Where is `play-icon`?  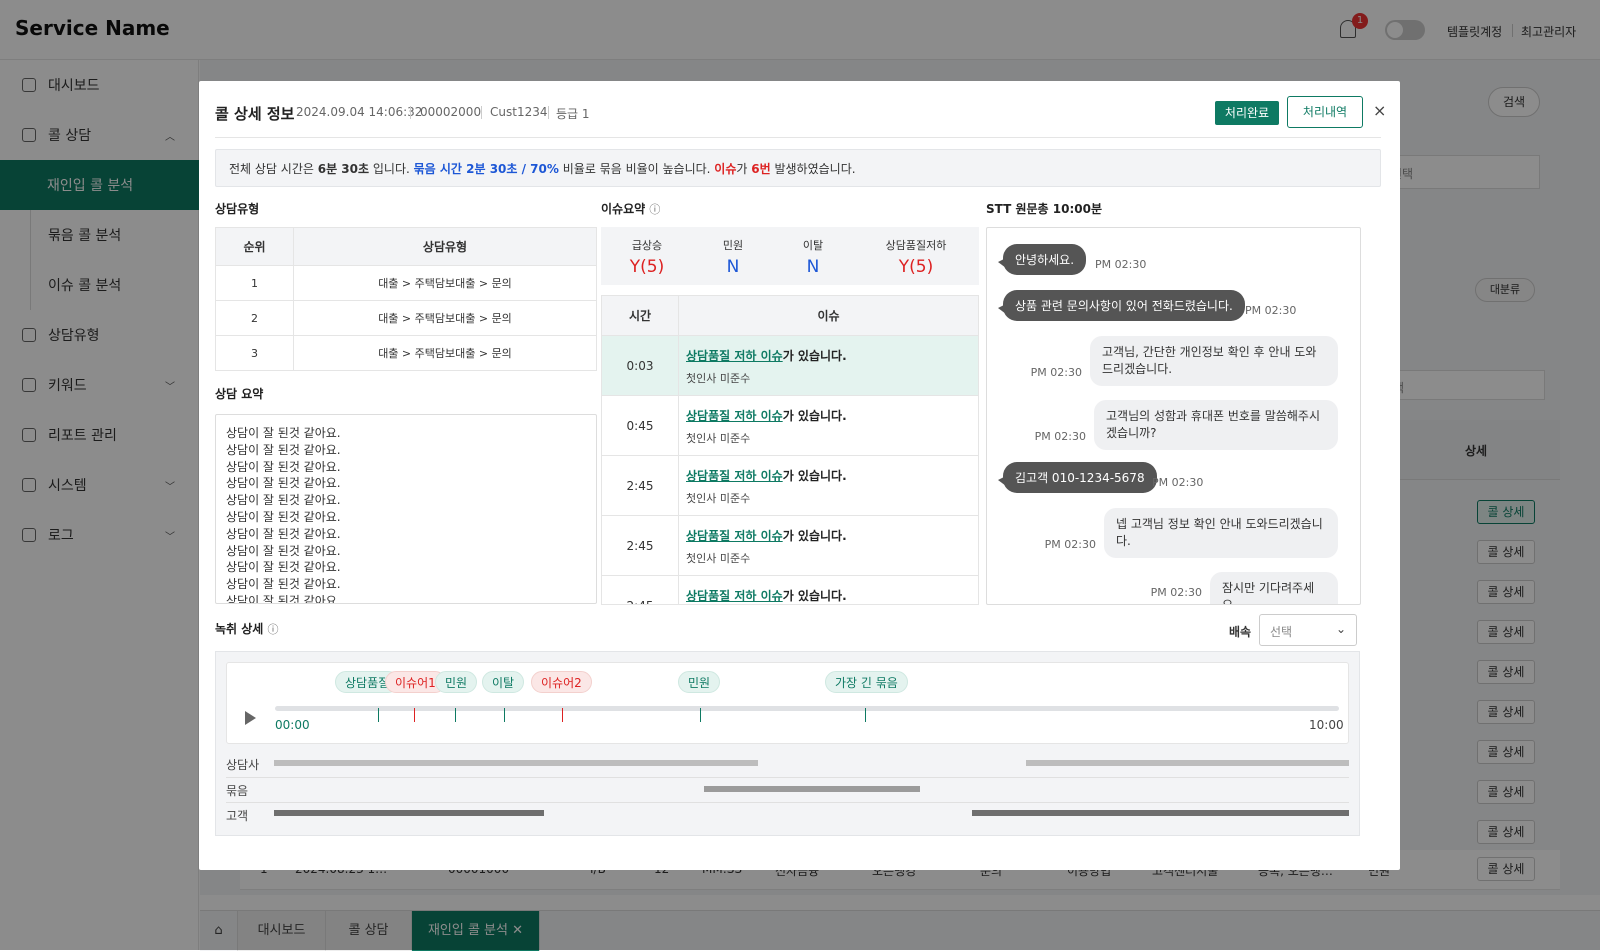 play-icon is located at coordinates (250, 718).